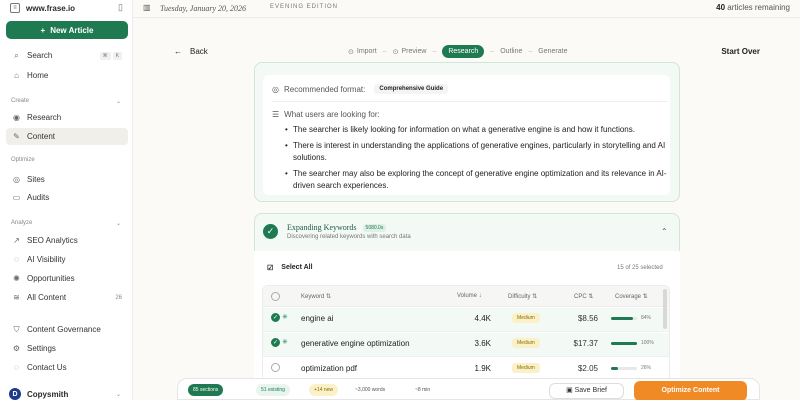  Describe the element at coordinates (47, 297) in the screenshot. I see `sidebar-item-label: All Content` at that location.